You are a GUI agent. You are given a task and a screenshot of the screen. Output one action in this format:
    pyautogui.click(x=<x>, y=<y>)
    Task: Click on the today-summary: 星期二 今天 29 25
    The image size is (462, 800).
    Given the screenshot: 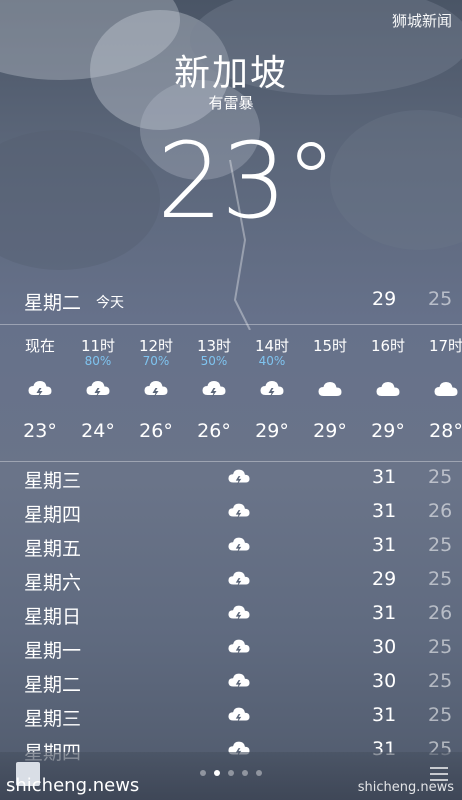 What is the action you would take?
    pyautogui.click(x=231, y=301)
    